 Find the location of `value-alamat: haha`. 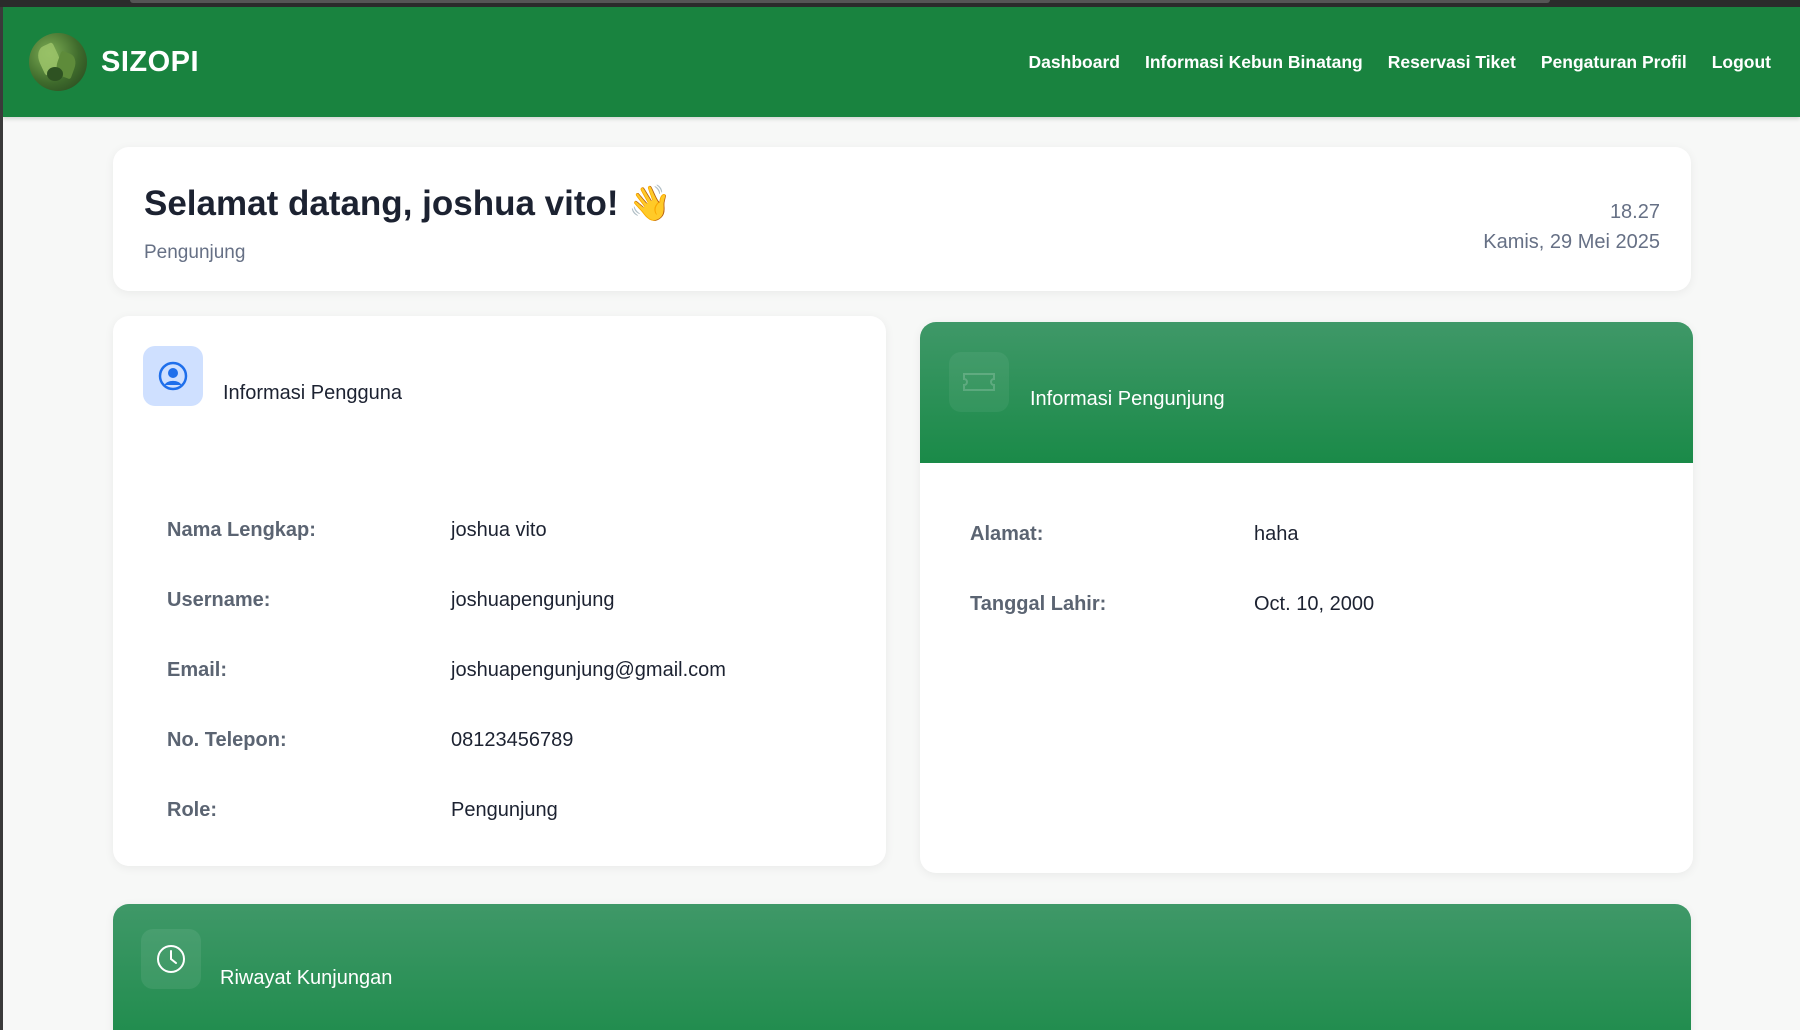

value-alamat: haha is located at coordinates (1276, 534).